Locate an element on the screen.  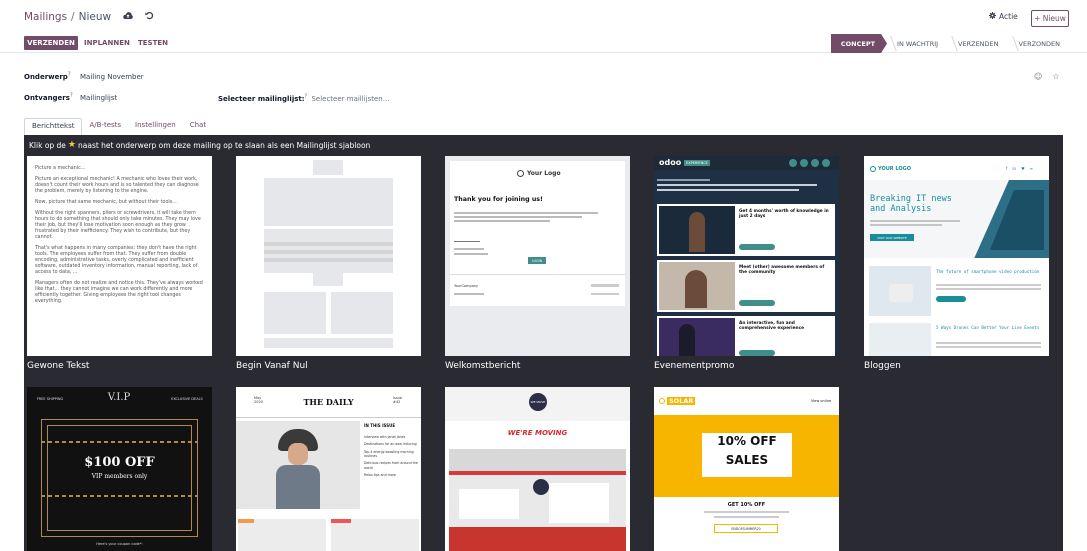
subject-row: Onderwerp? is located at coordinates (47, 76).